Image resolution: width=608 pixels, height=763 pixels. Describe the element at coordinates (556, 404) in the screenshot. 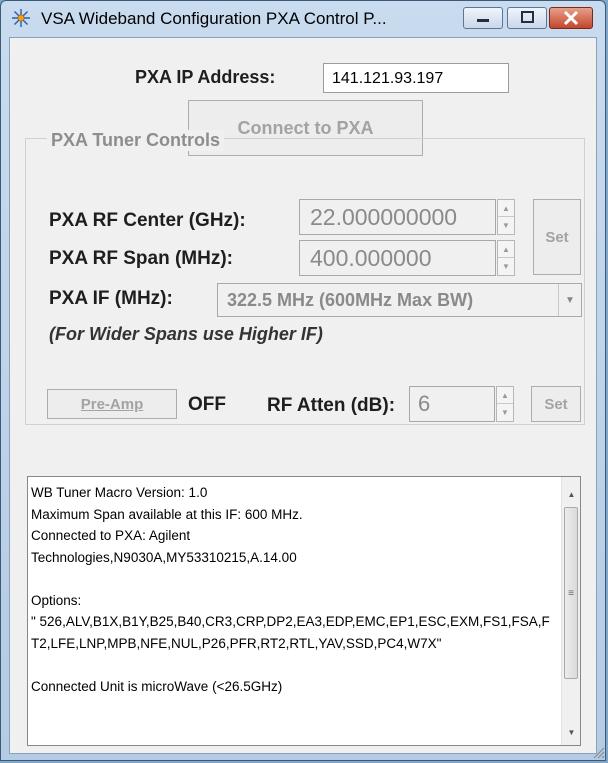

I see `rf-atten-set-button: Set` at that location.